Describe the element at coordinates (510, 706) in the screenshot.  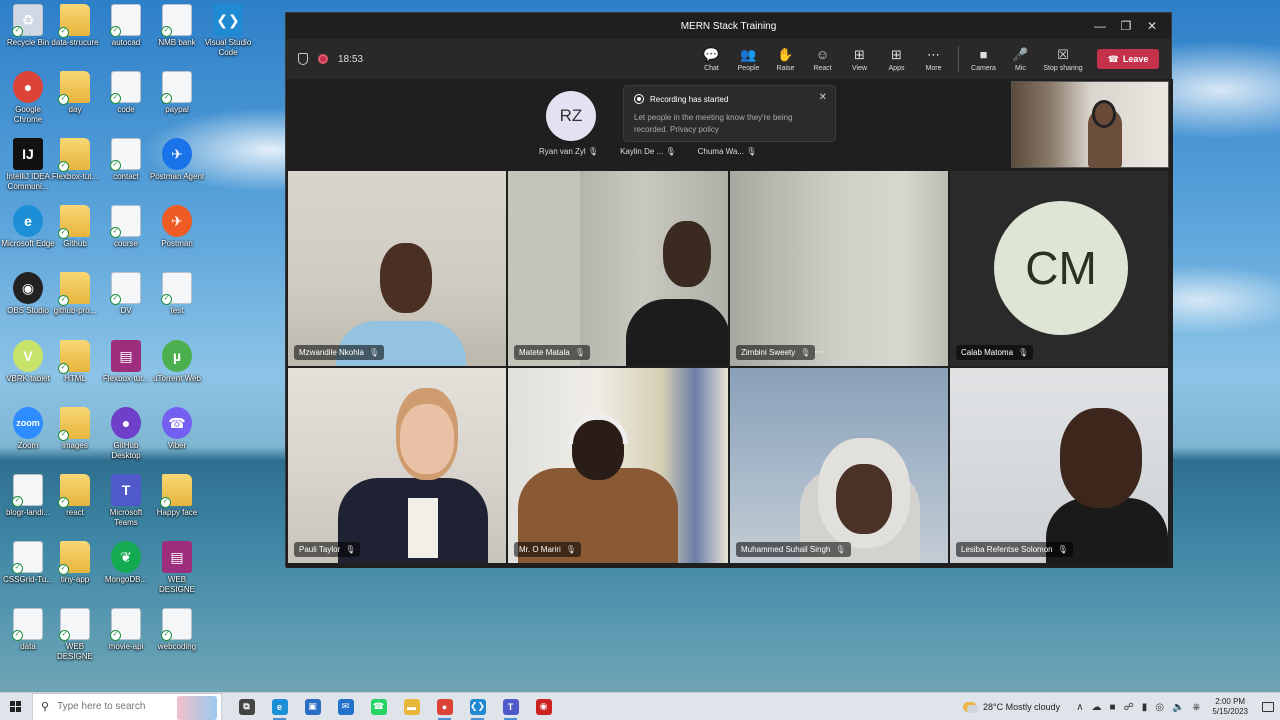
I see `taskbar-app-teams: T` at that location.